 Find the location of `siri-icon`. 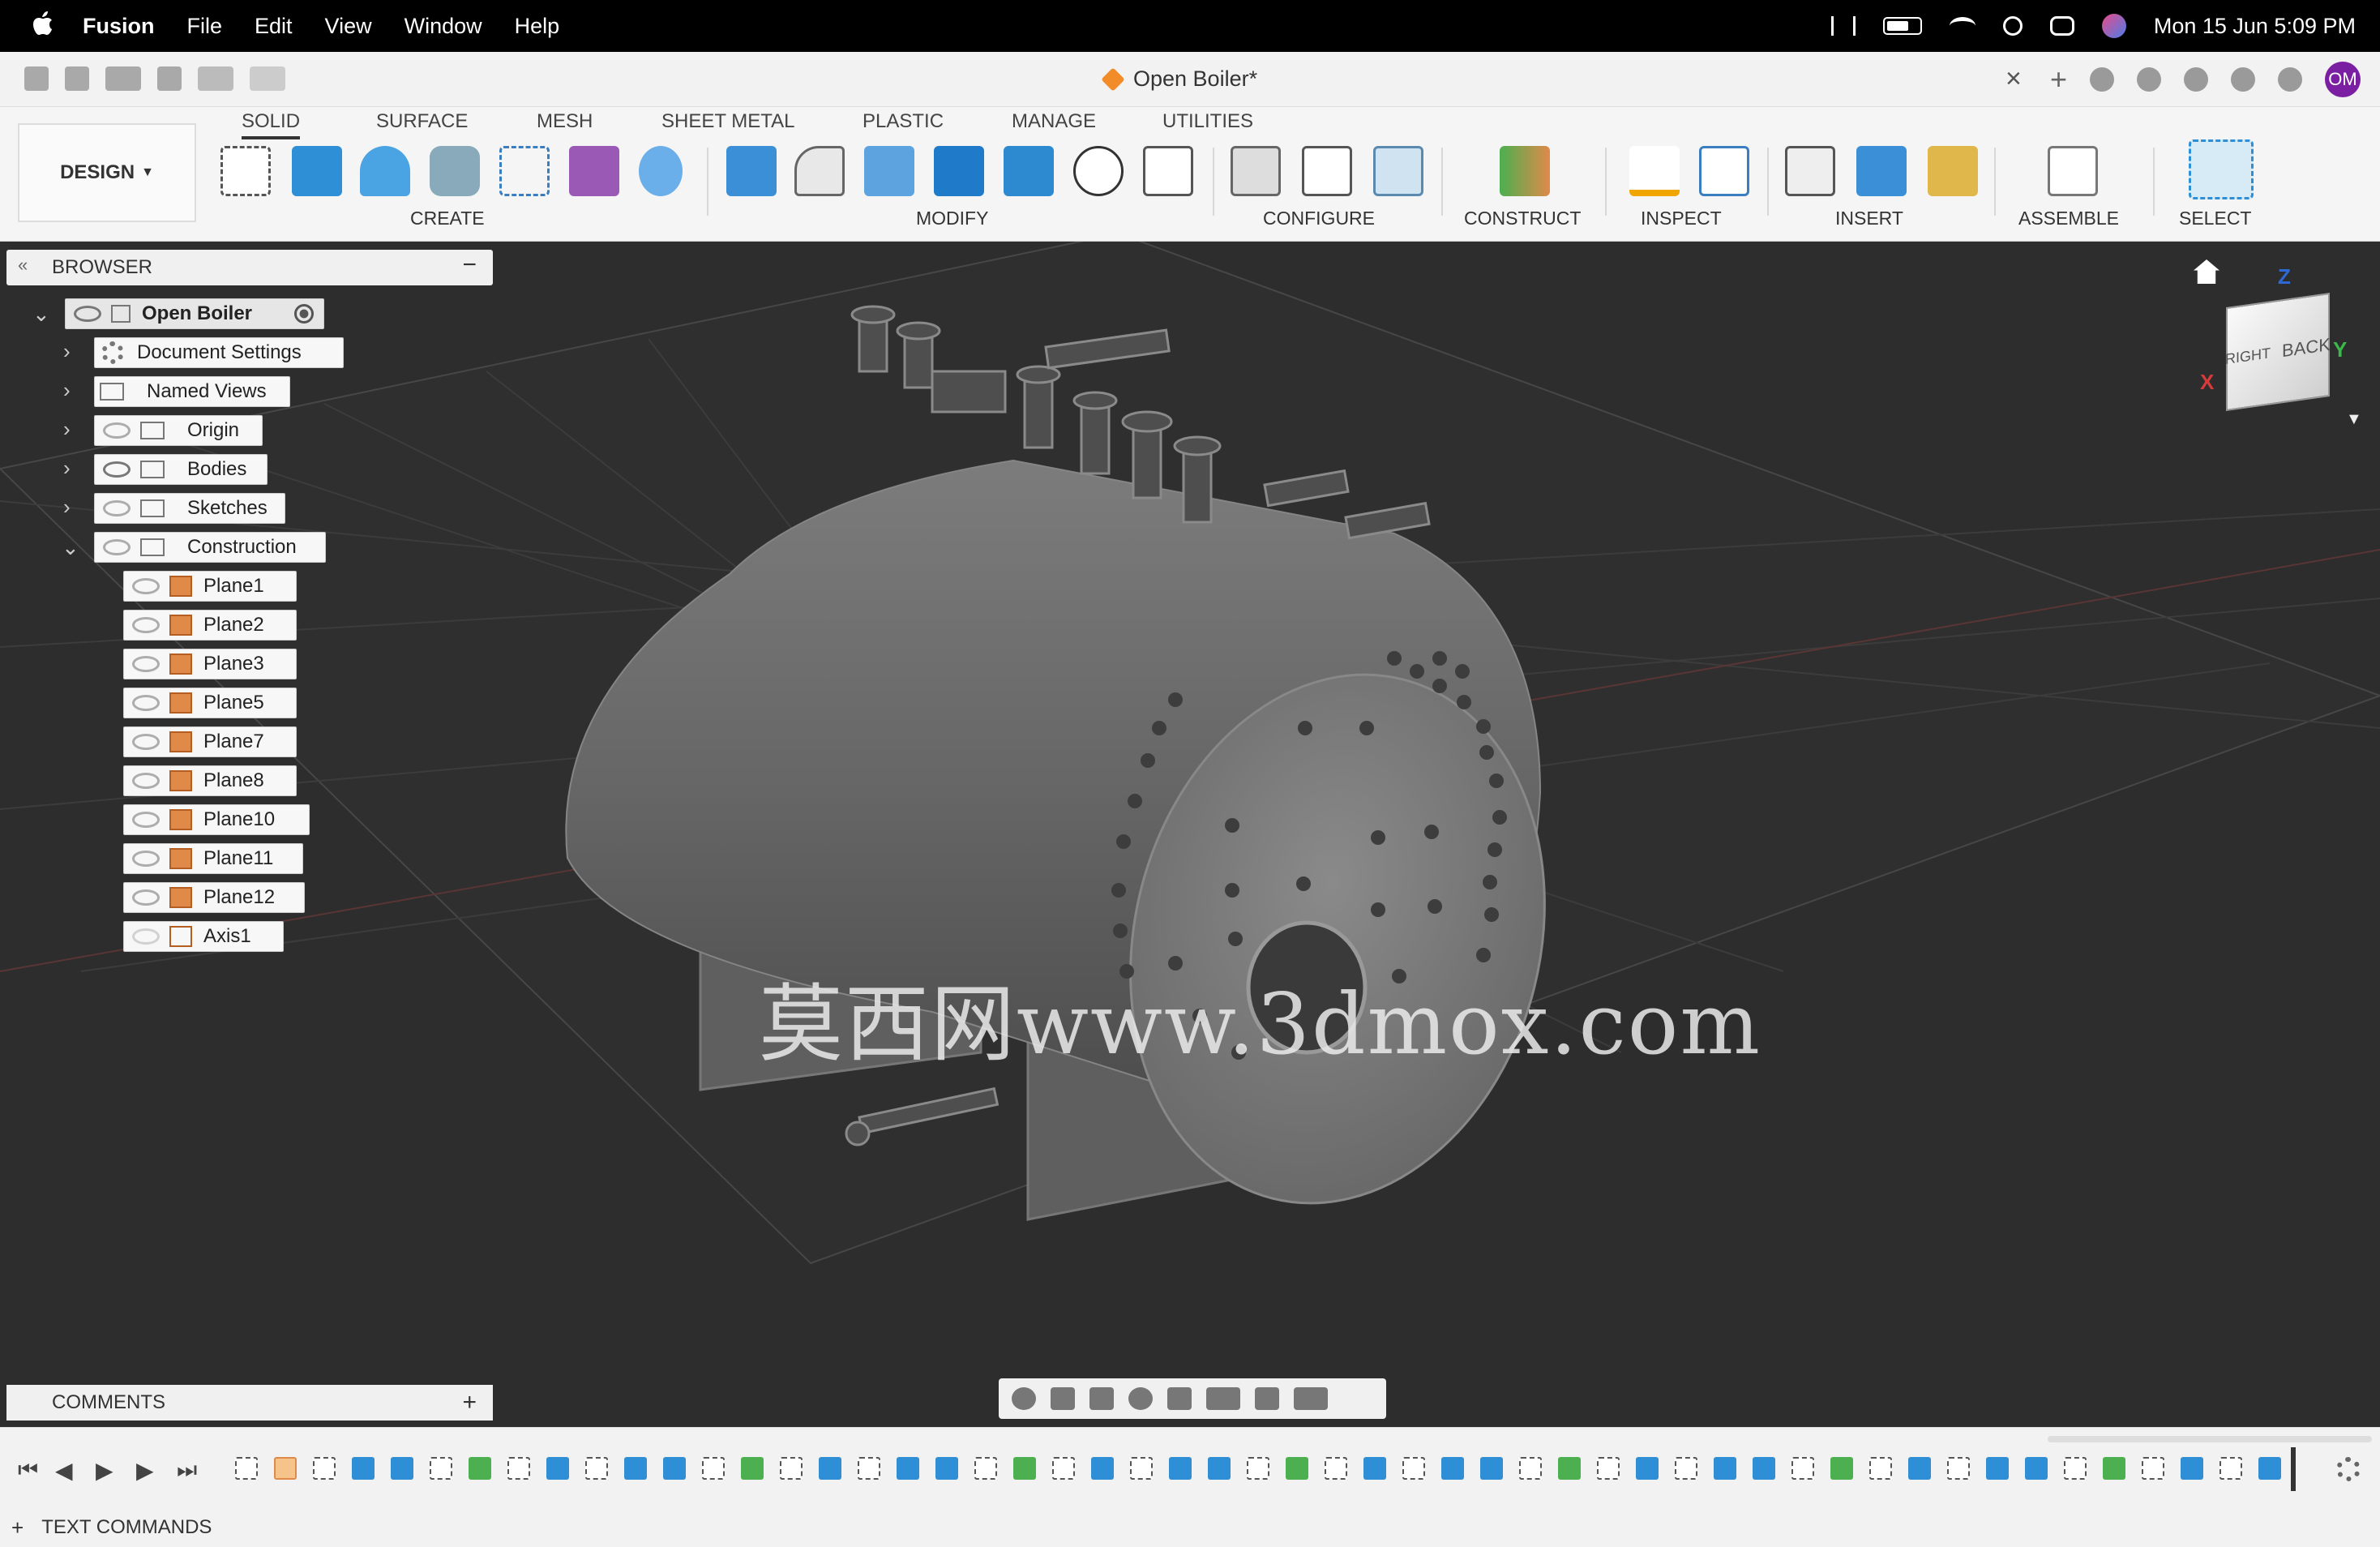

siri-icon is located at coordinates (2114, 26).